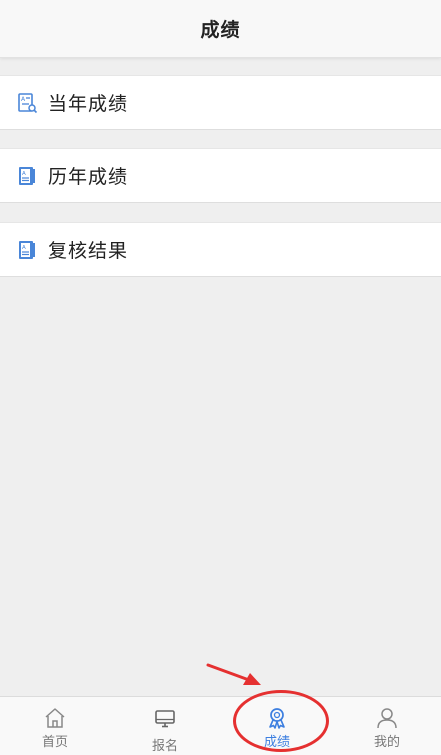  What do you see at coordinates (88, 251) in the screenshot?
I see `menu-item-label: 复核结果` at bounding box center [88, 251].